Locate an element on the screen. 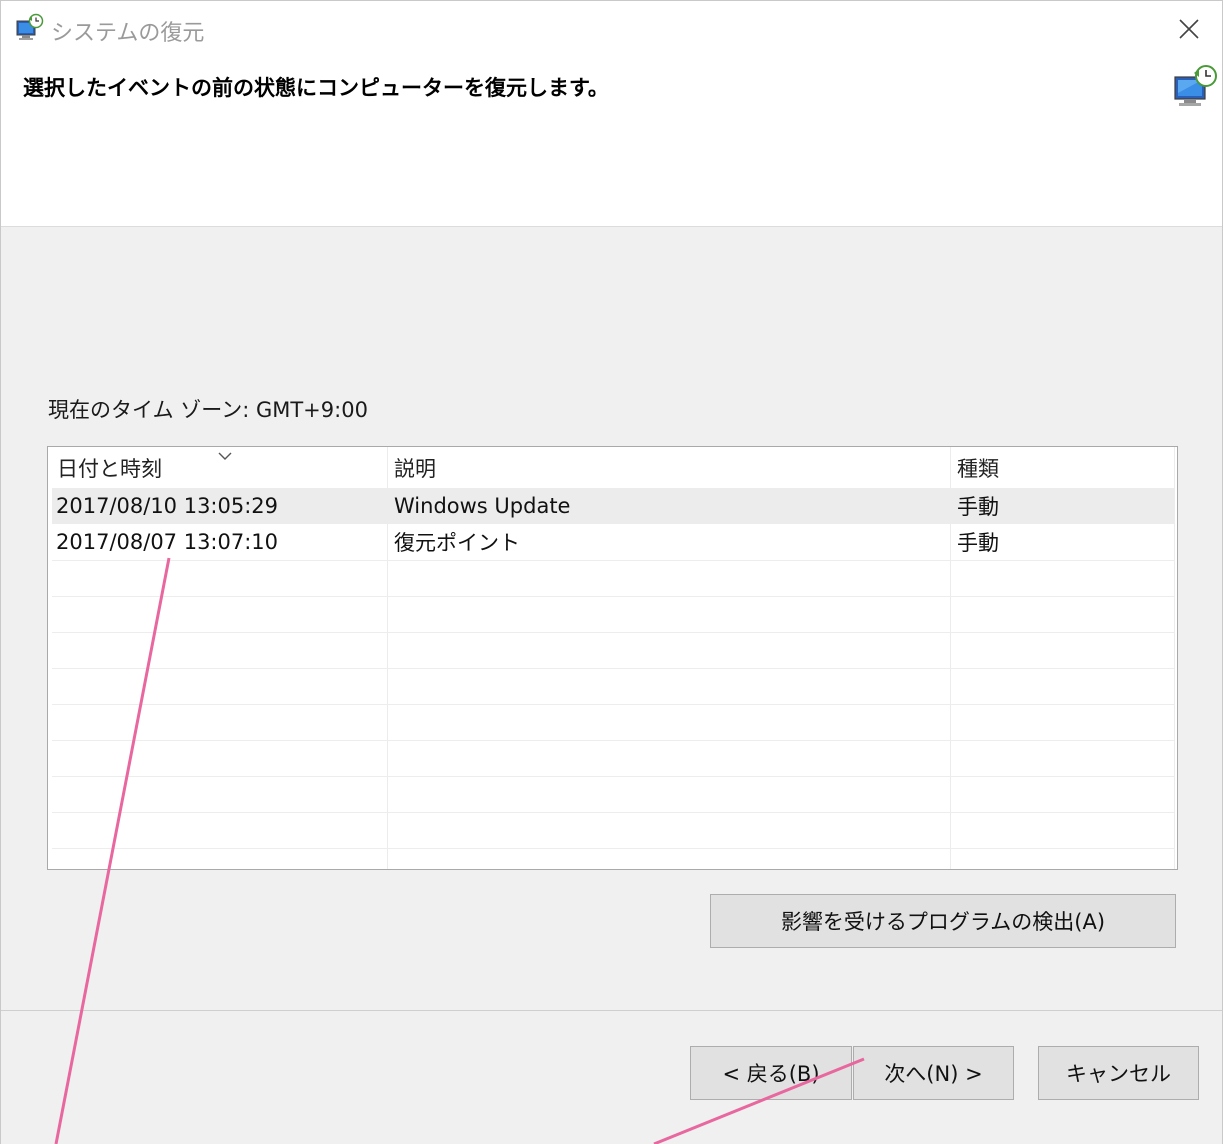 The height and width of the screenshot is (1144, 1223). column-header-label: 種類 is located at coordinates (978, 468).